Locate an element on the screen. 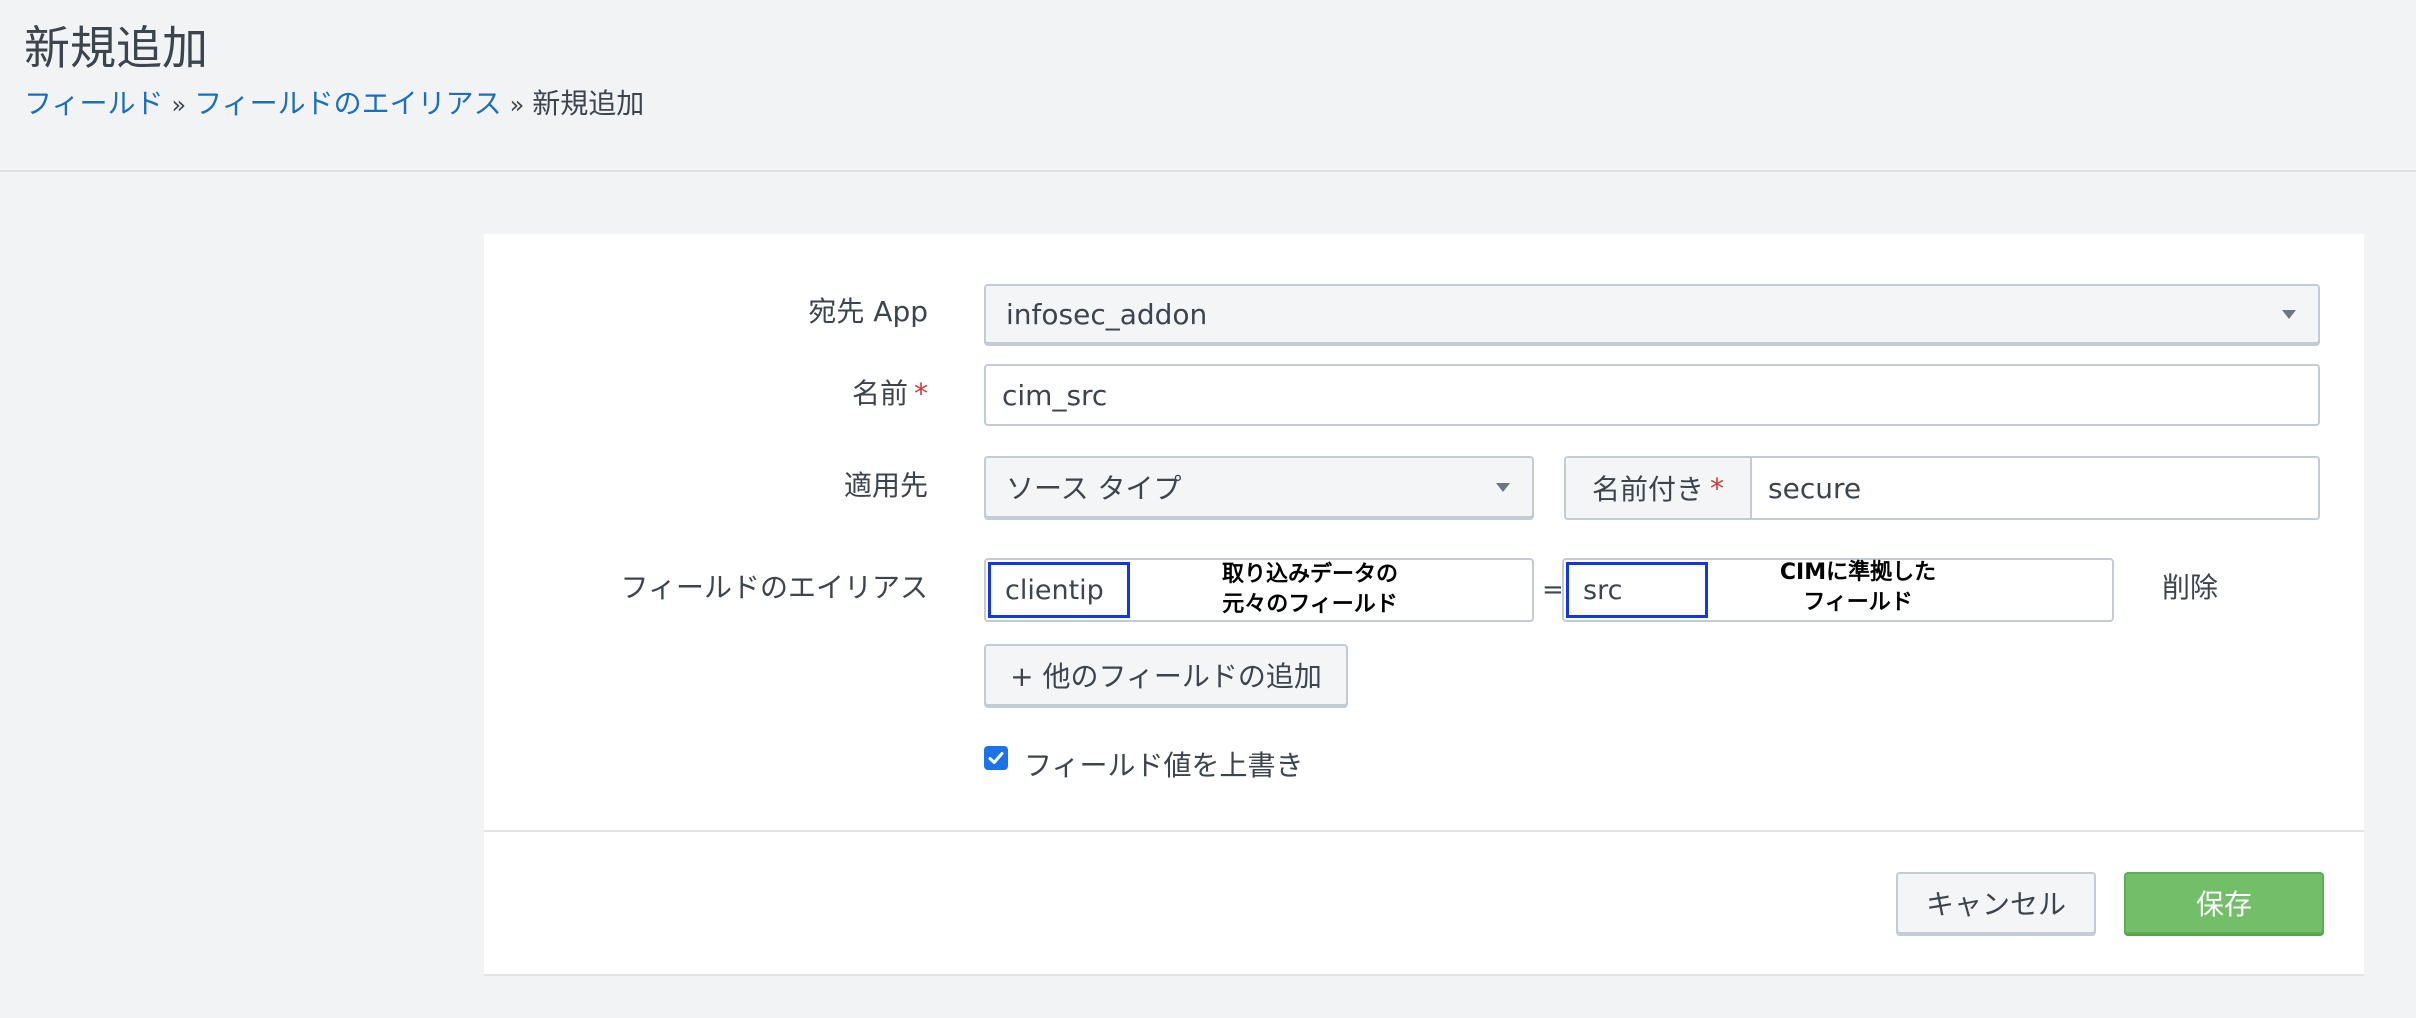  overwrite-checkbox is located at coordinates (996, 758).